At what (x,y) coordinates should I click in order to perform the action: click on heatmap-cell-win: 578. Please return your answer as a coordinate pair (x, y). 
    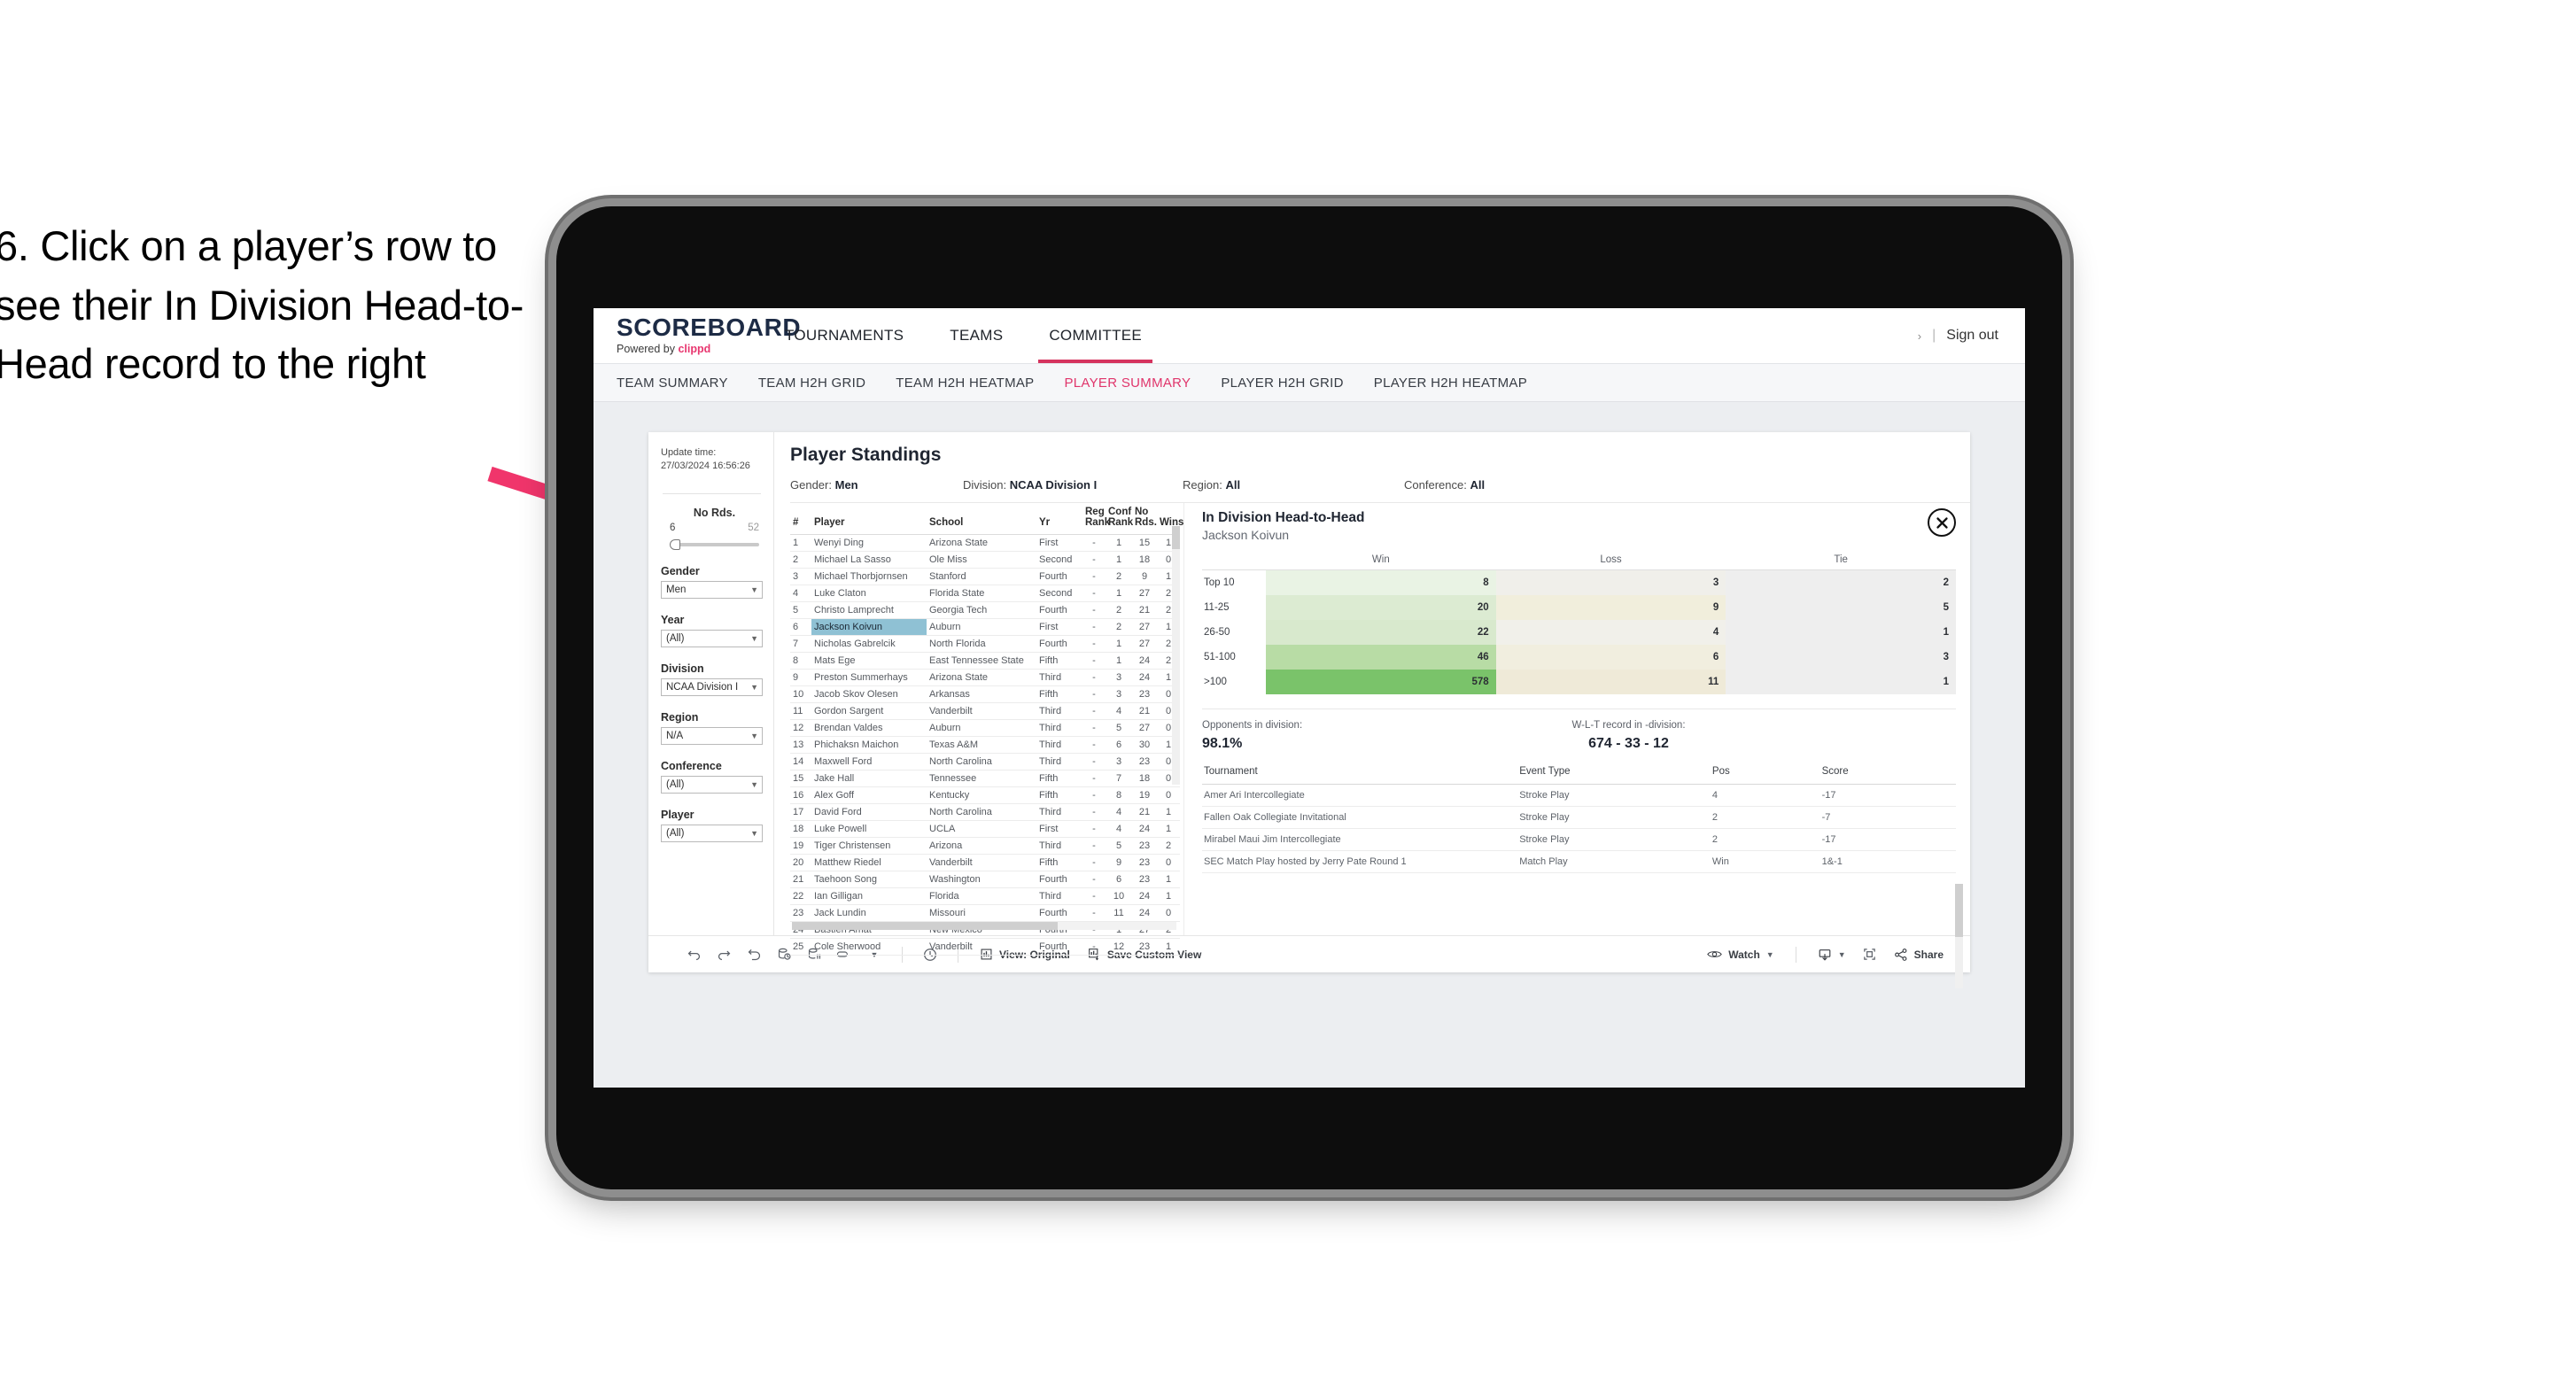
    Looking at the image, I should click on (1381, 682).